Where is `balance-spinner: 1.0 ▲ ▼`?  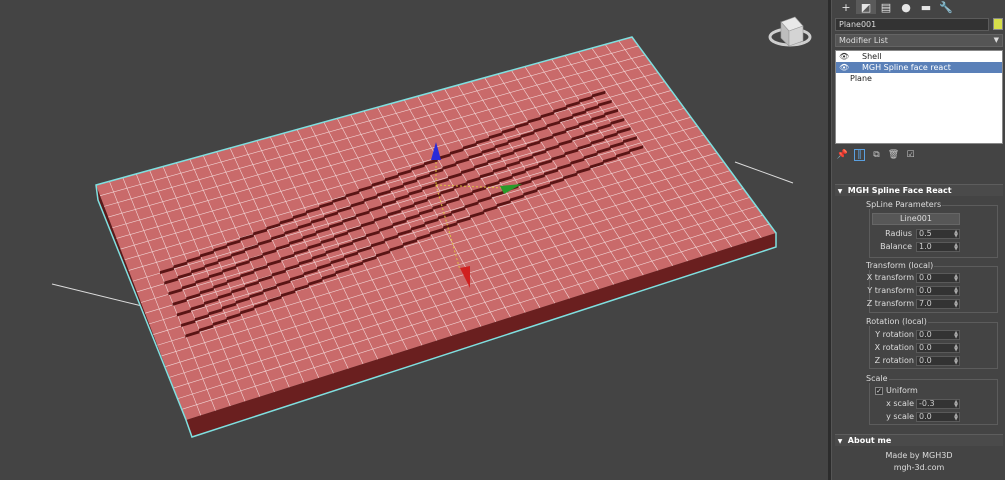 balance-spinner: 1.0 ▲ ▼ is located at coordinates (938, 247).